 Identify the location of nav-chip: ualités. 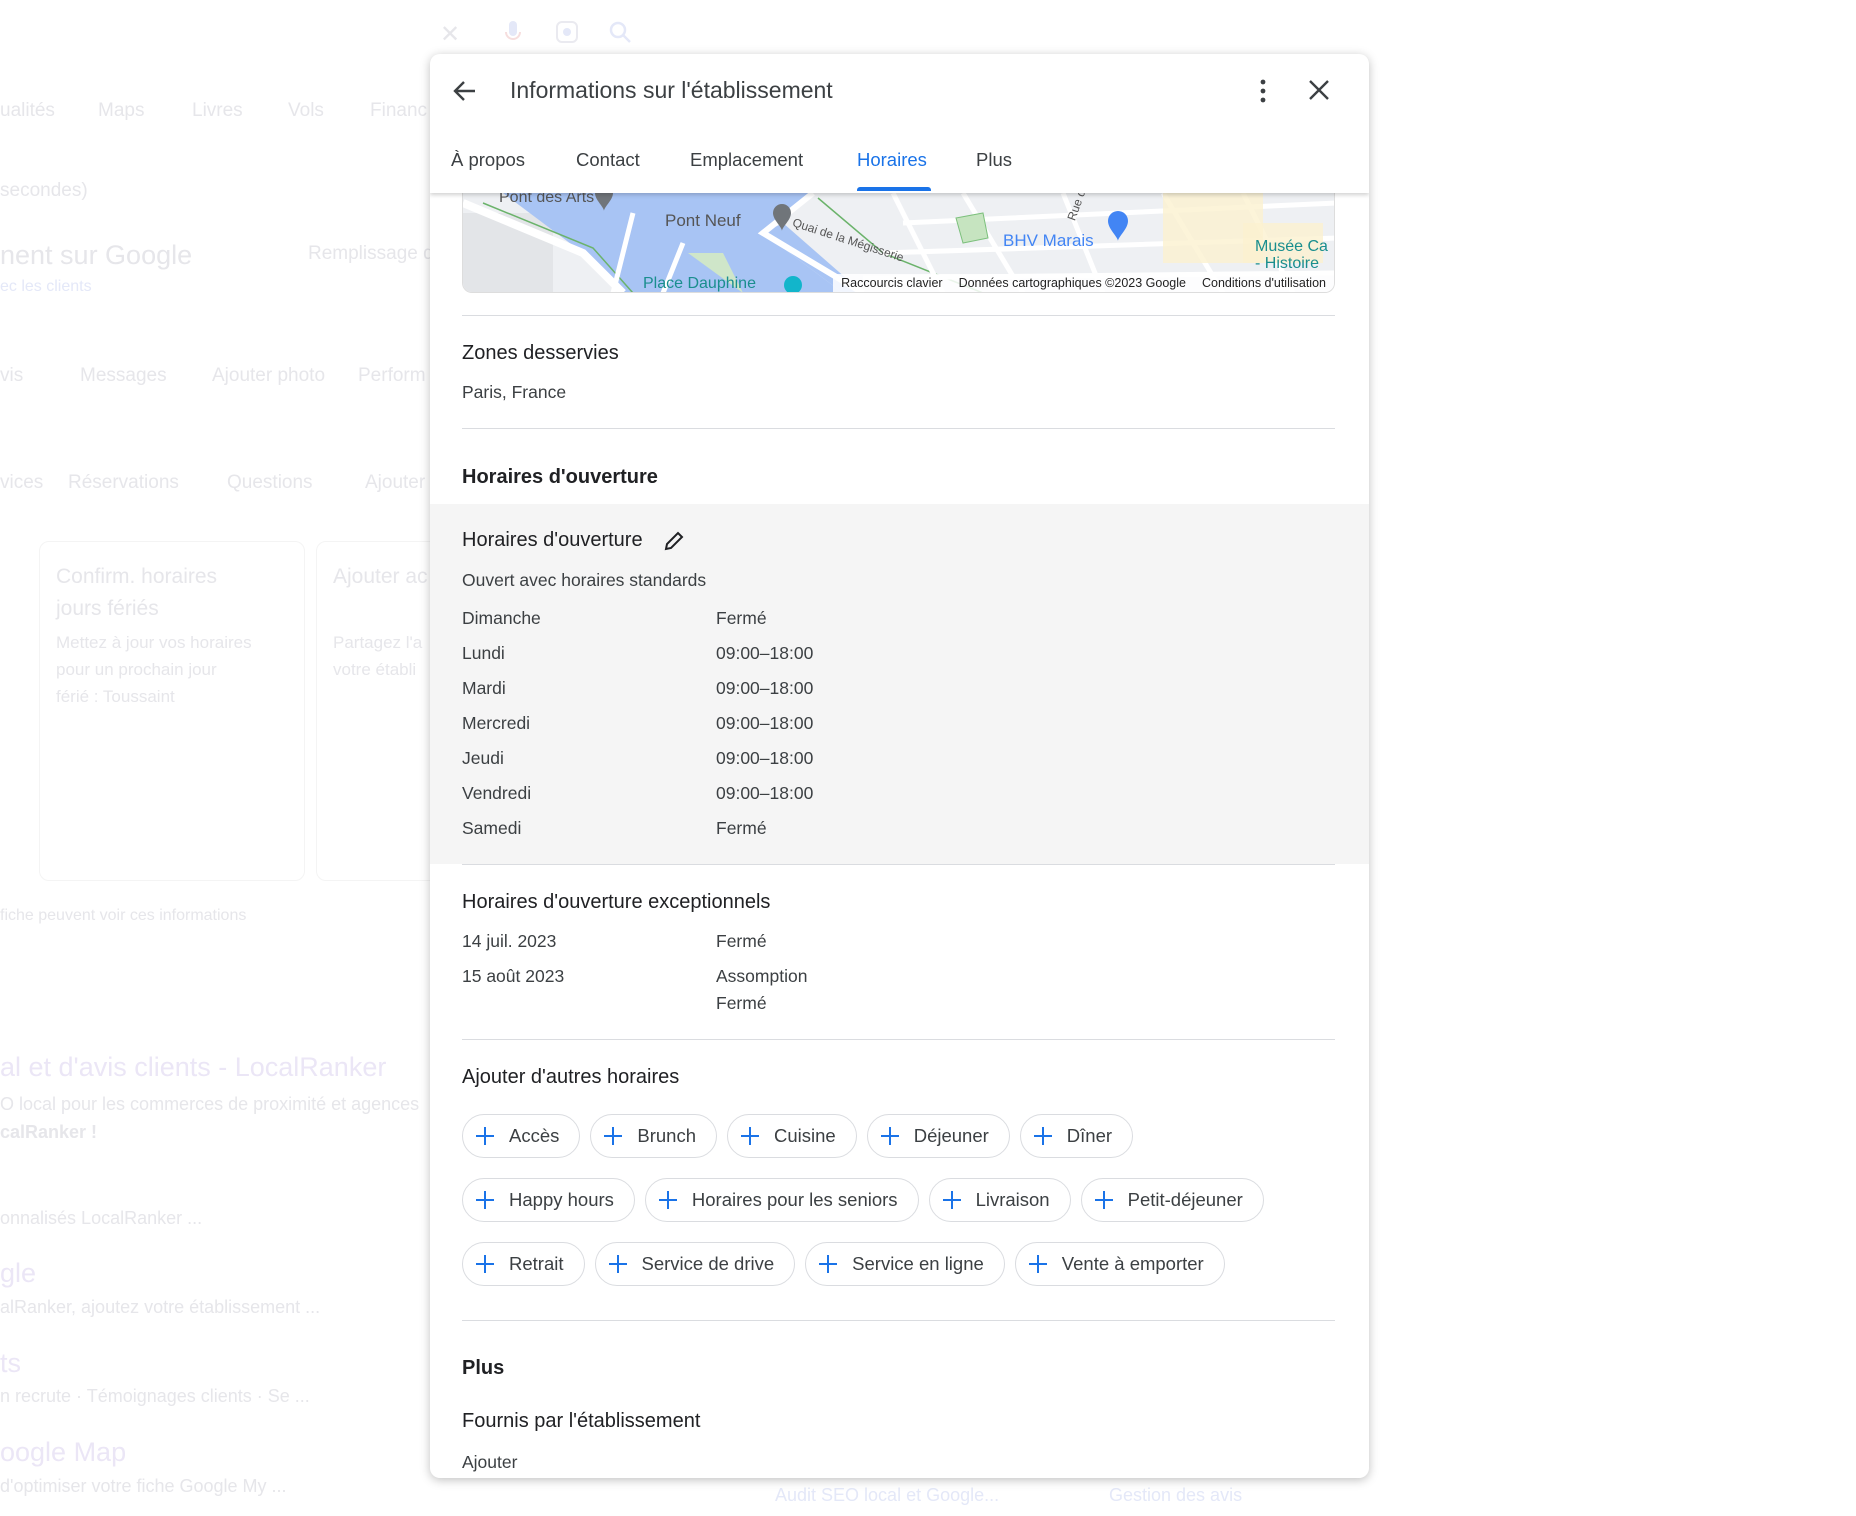
(27, 111).